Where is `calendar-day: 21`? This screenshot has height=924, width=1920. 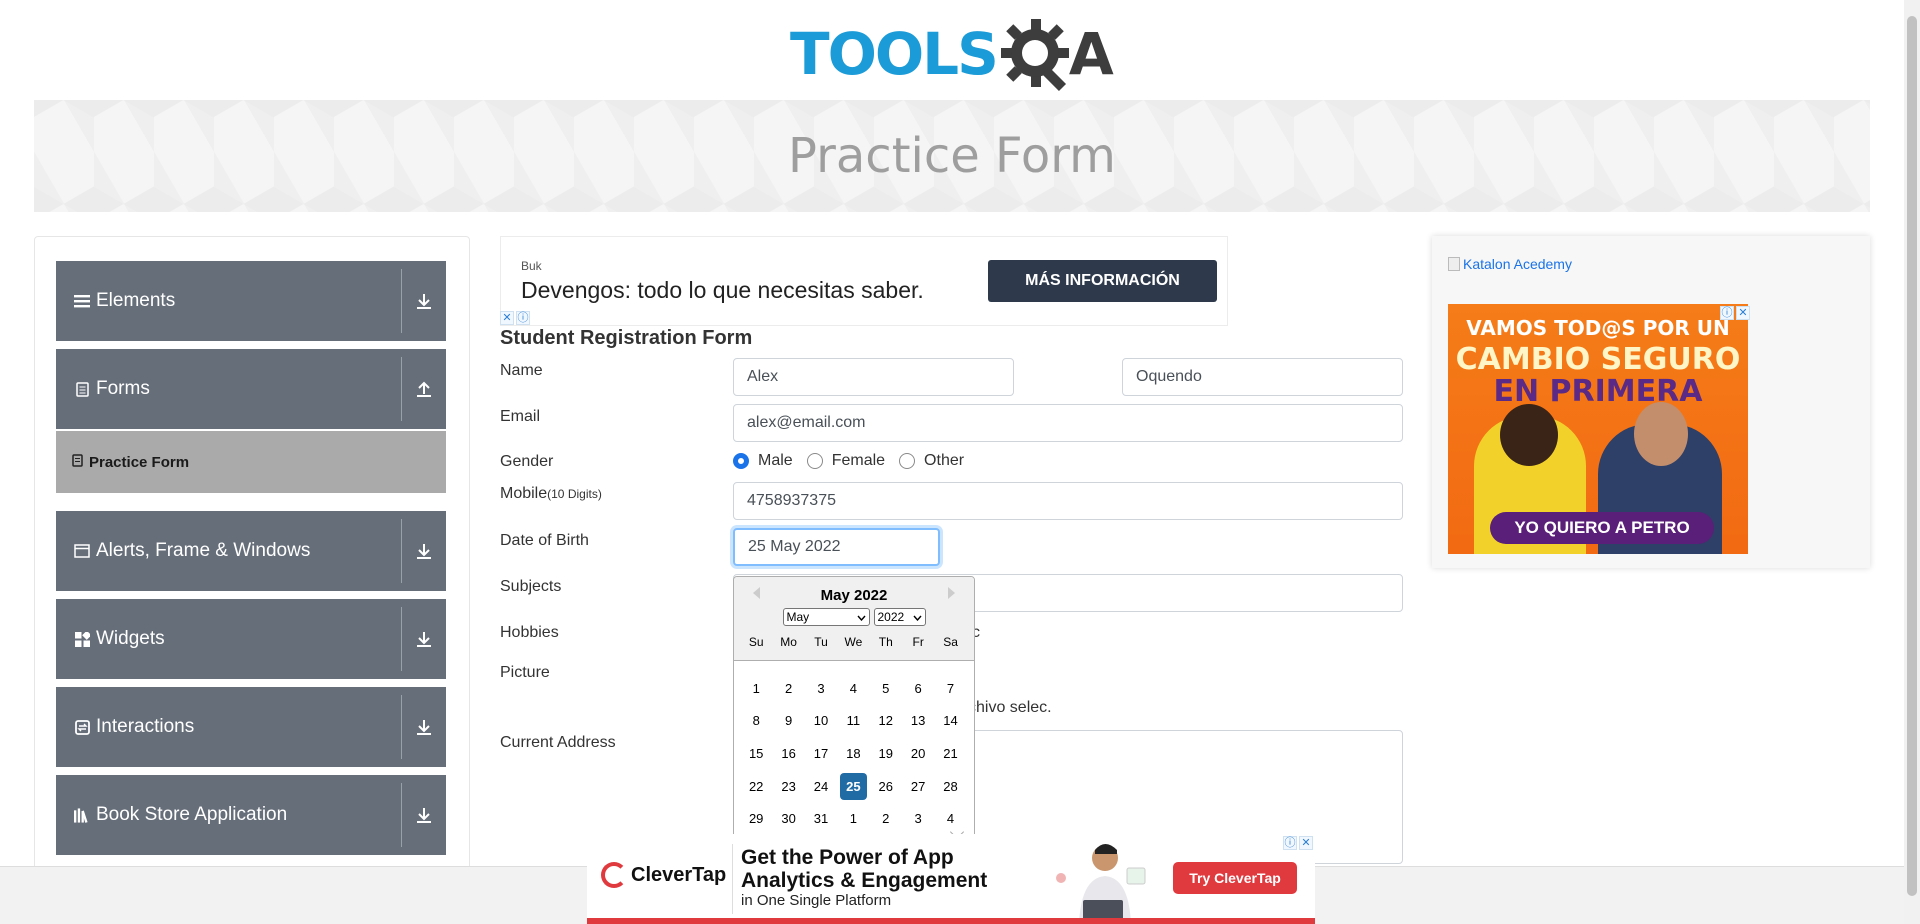 calendar-day: 21 is located at coordinates (950, 753).